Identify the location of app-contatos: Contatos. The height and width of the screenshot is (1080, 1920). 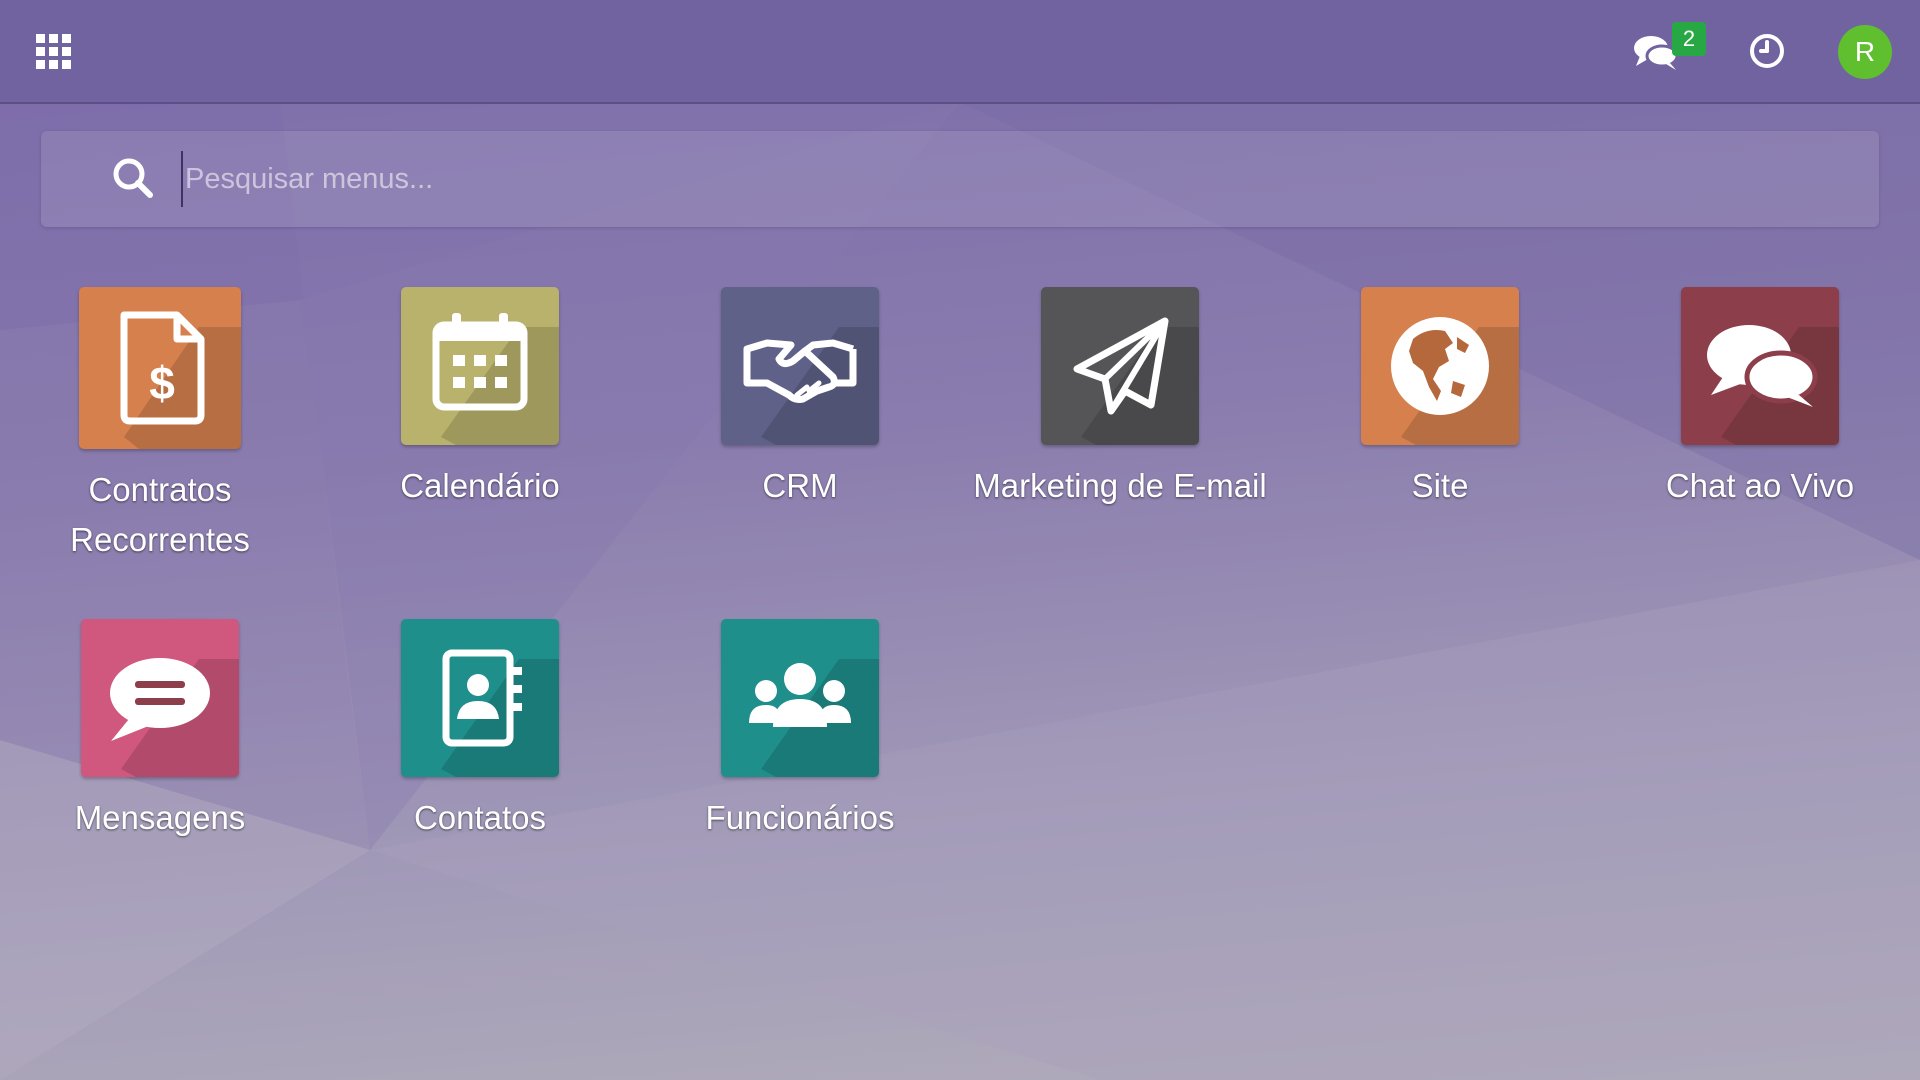
(480, 731).